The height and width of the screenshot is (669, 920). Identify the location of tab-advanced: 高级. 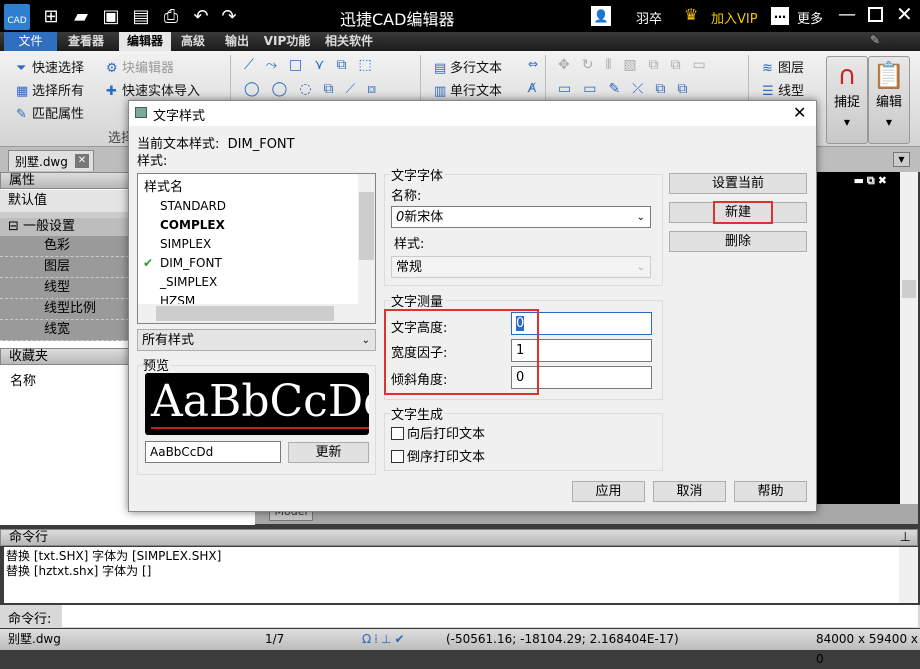
(193, 41).